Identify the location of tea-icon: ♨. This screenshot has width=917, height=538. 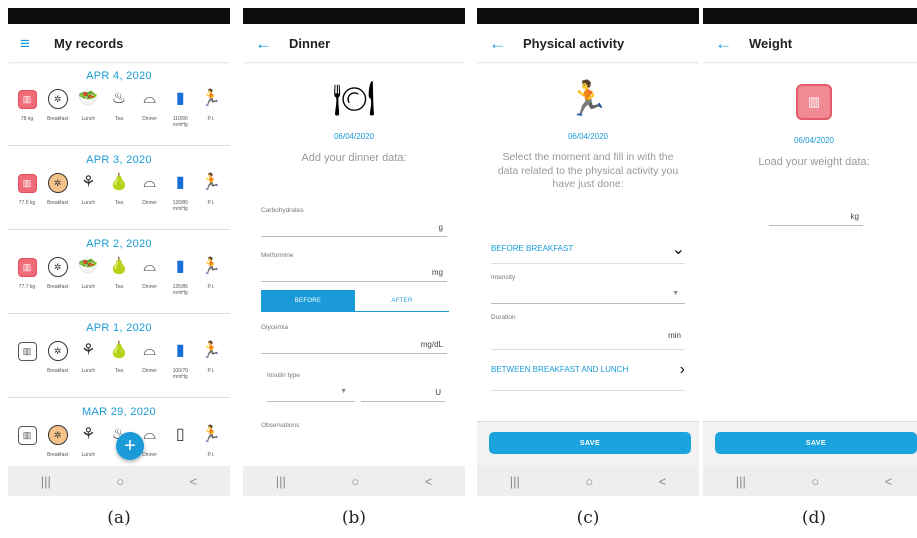
(119, 99).